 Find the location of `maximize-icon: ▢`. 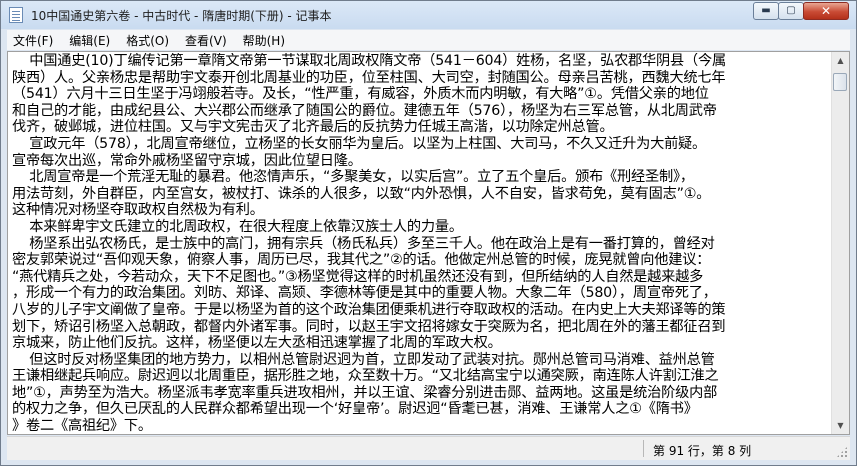

maximize-icon: ▢ is located at coordinates (791, 10).